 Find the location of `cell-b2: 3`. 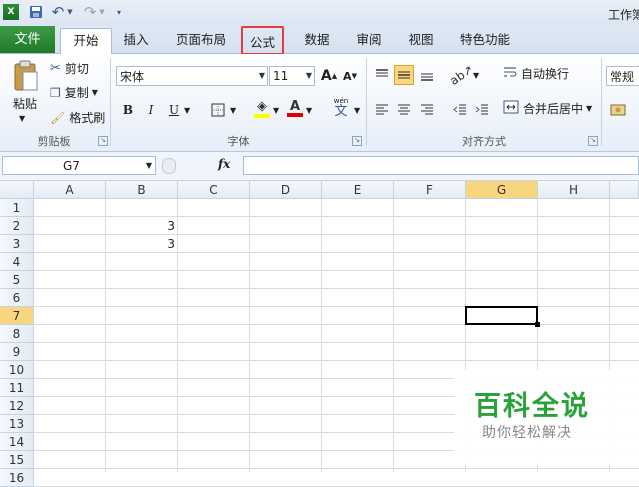

cell-b2: 3 is located at coordinates (142, 226).